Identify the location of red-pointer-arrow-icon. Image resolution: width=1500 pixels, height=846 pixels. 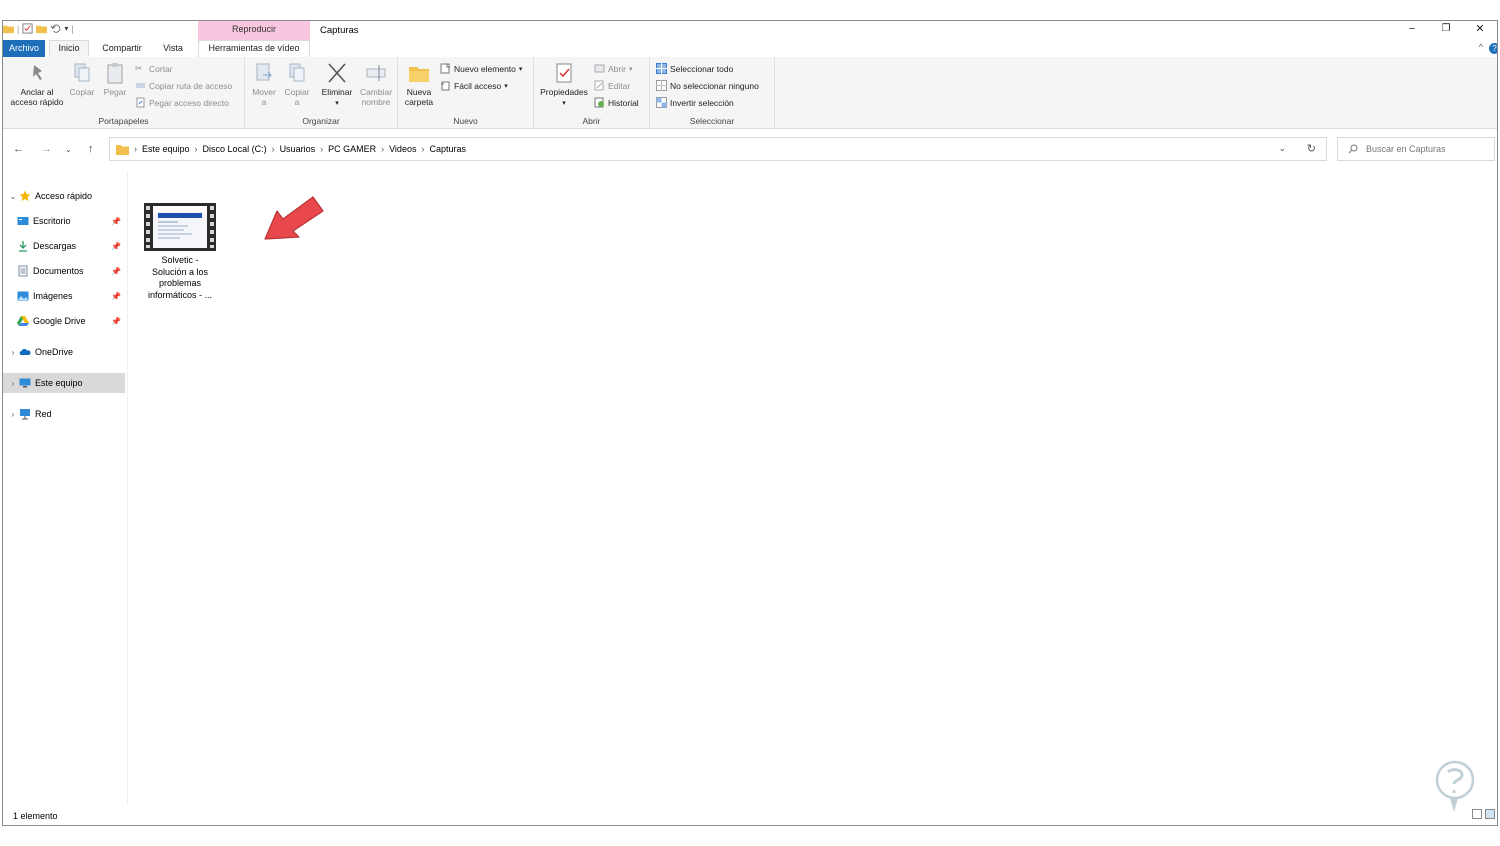
(294, 218).